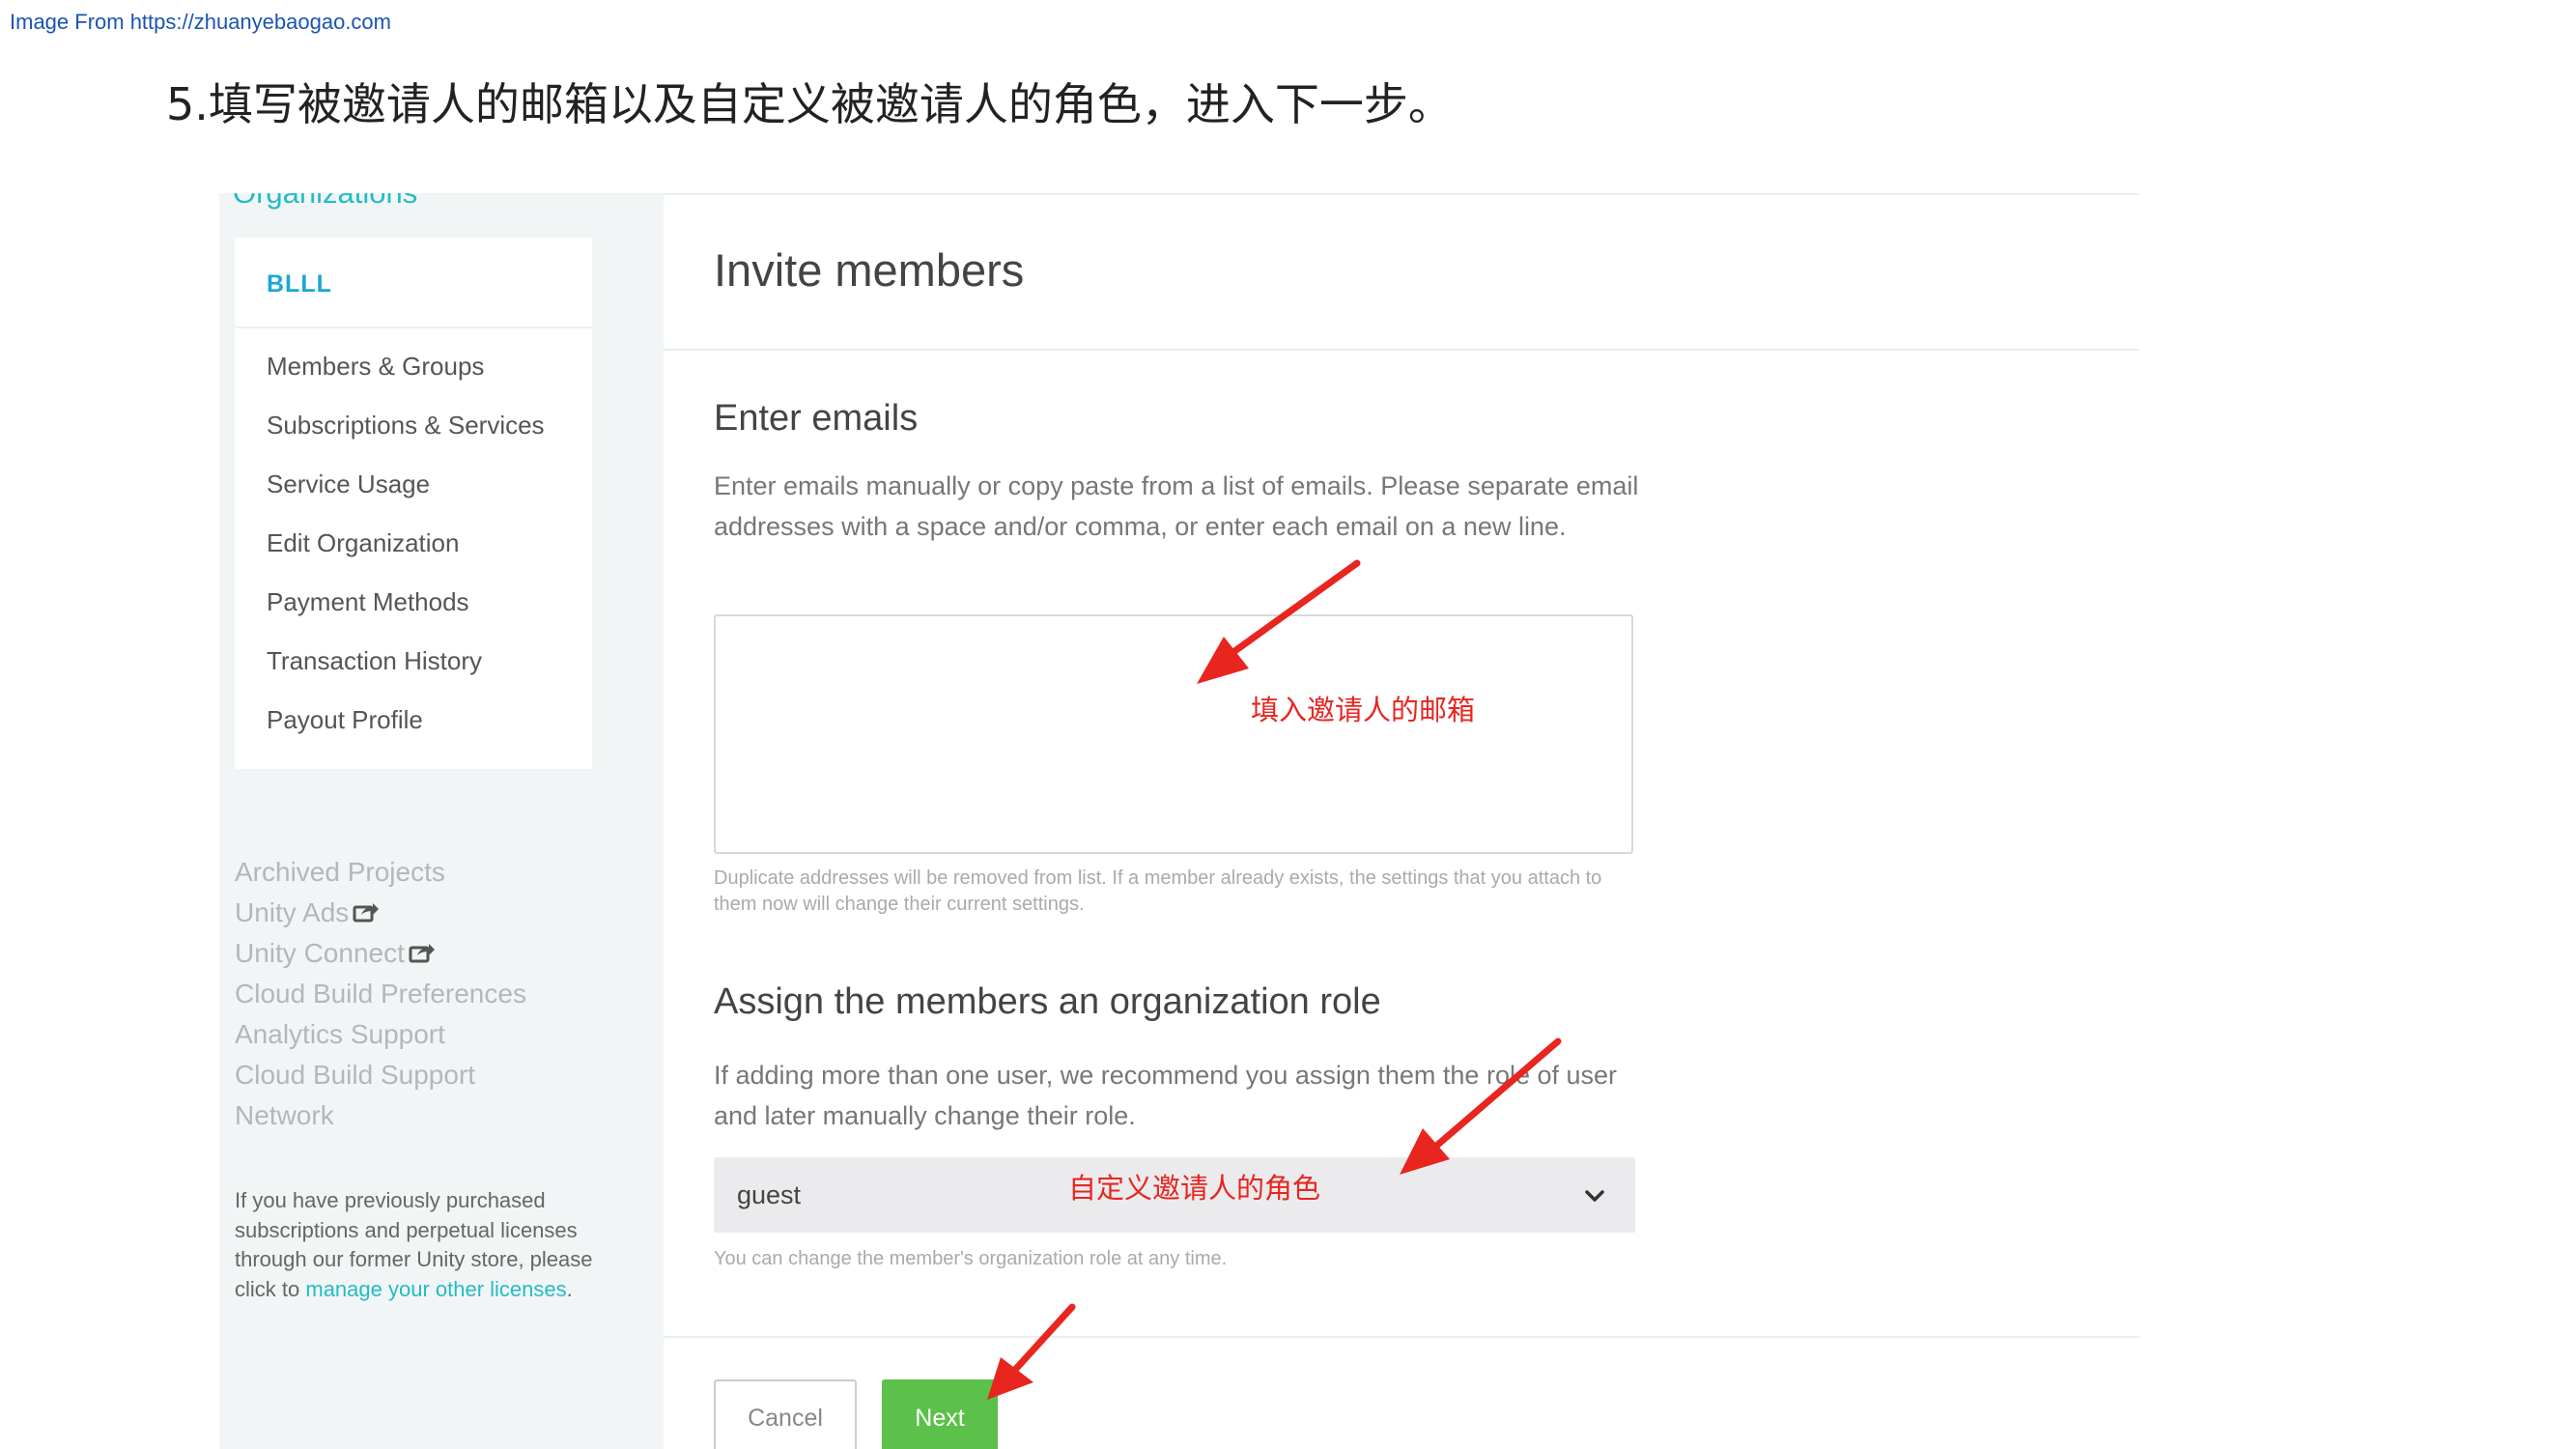 This screenshot has height=1449, width=2576. What do you see at coordinates (1401, 194) in the screenshot?
I see `top-divider` at bounding box center [1401, 194].